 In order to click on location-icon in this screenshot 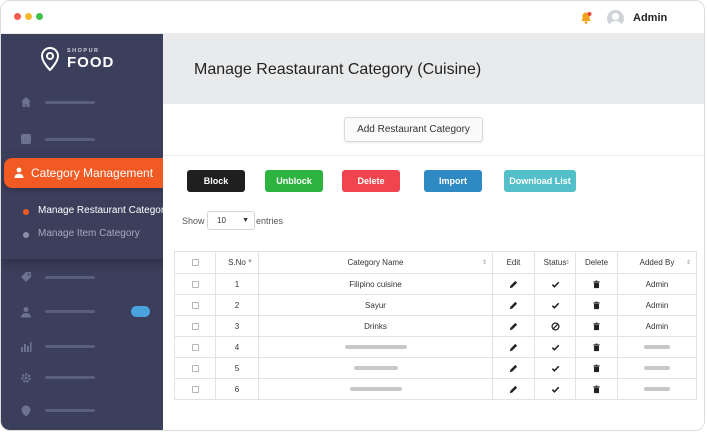, I will do `click(26, 411)`.